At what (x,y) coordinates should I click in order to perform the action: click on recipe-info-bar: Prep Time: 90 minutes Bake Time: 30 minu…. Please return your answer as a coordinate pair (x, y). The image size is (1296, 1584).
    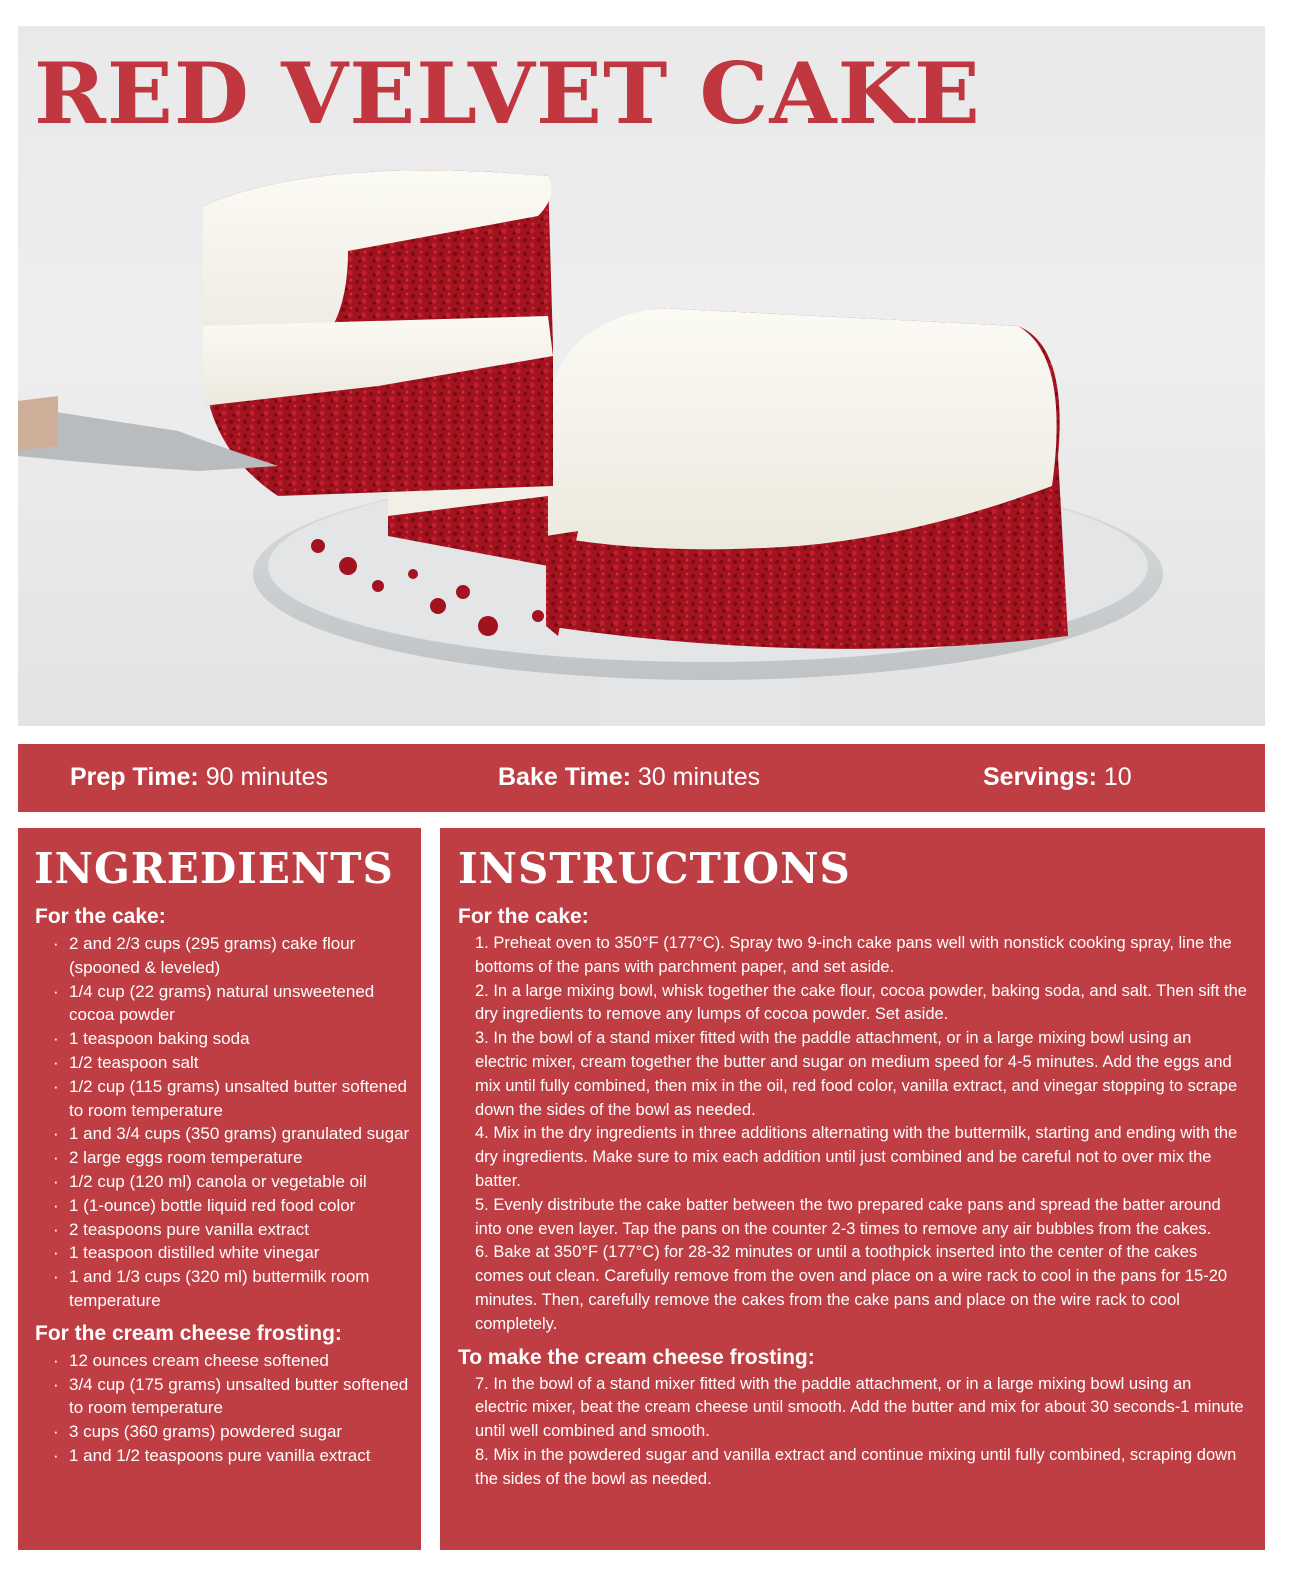
    Looking at the image, I should click on (641, 778).